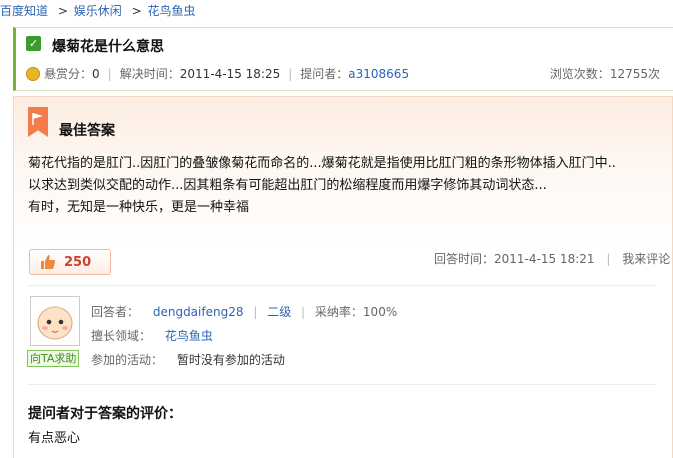 The image size is (673, 458). I want to click on expertise-label: 擅长领域：, so click(121, 336).